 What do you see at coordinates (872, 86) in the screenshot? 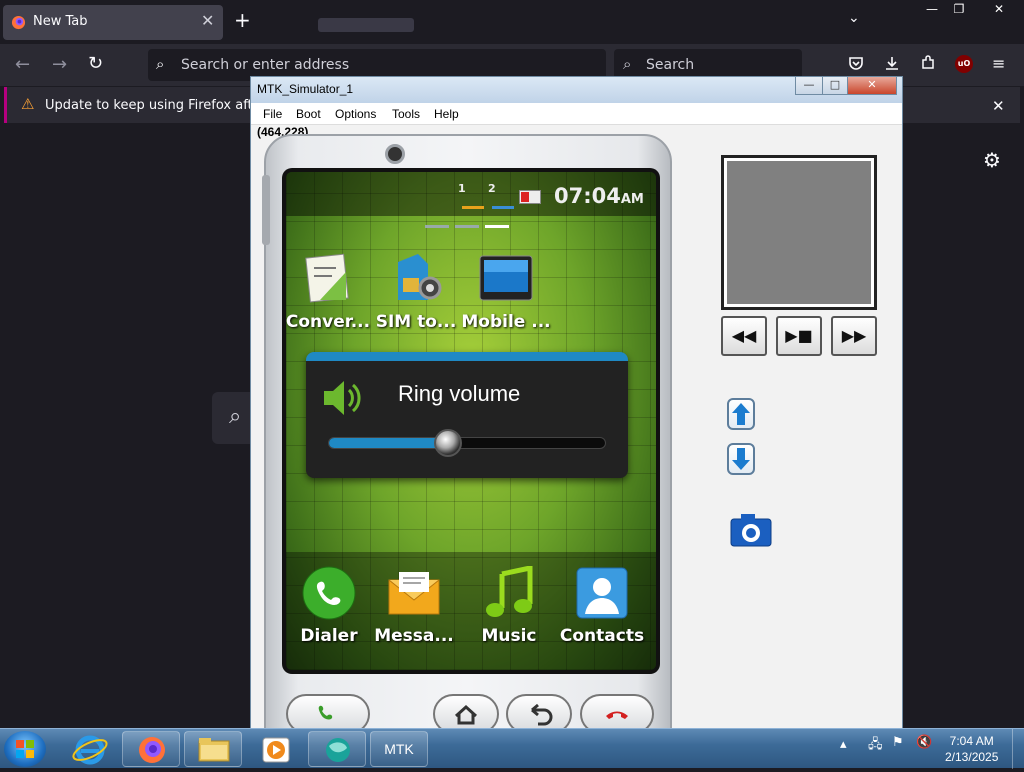
I see `simulator-close-button: ✕` at bounding box center [872, 86].